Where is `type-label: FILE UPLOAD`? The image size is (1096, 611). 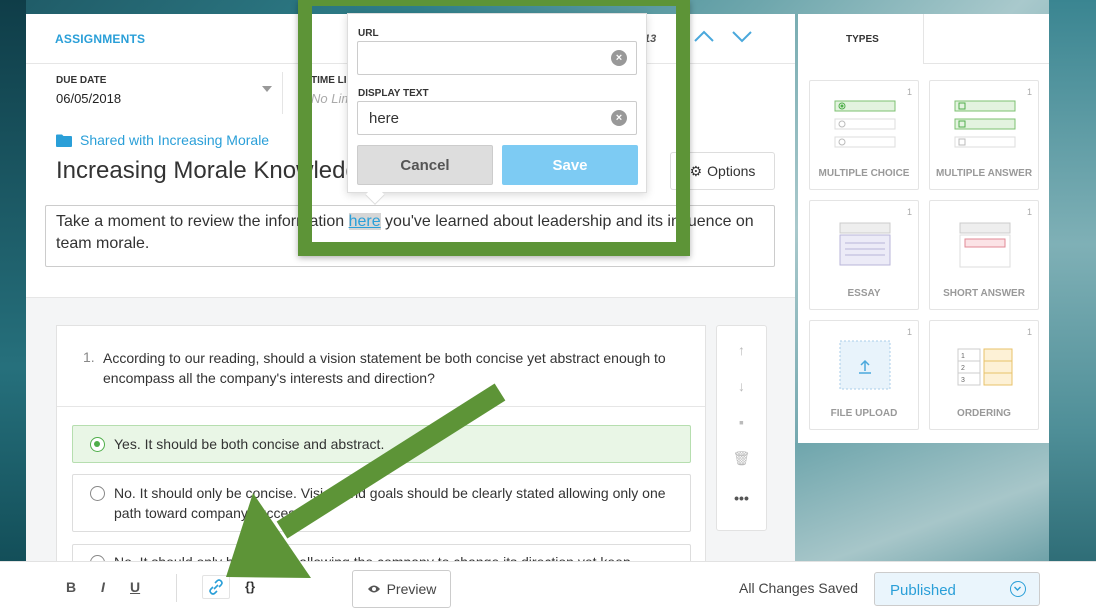
type-label: FILE UPLOAD is located at coordinates (864, 413).